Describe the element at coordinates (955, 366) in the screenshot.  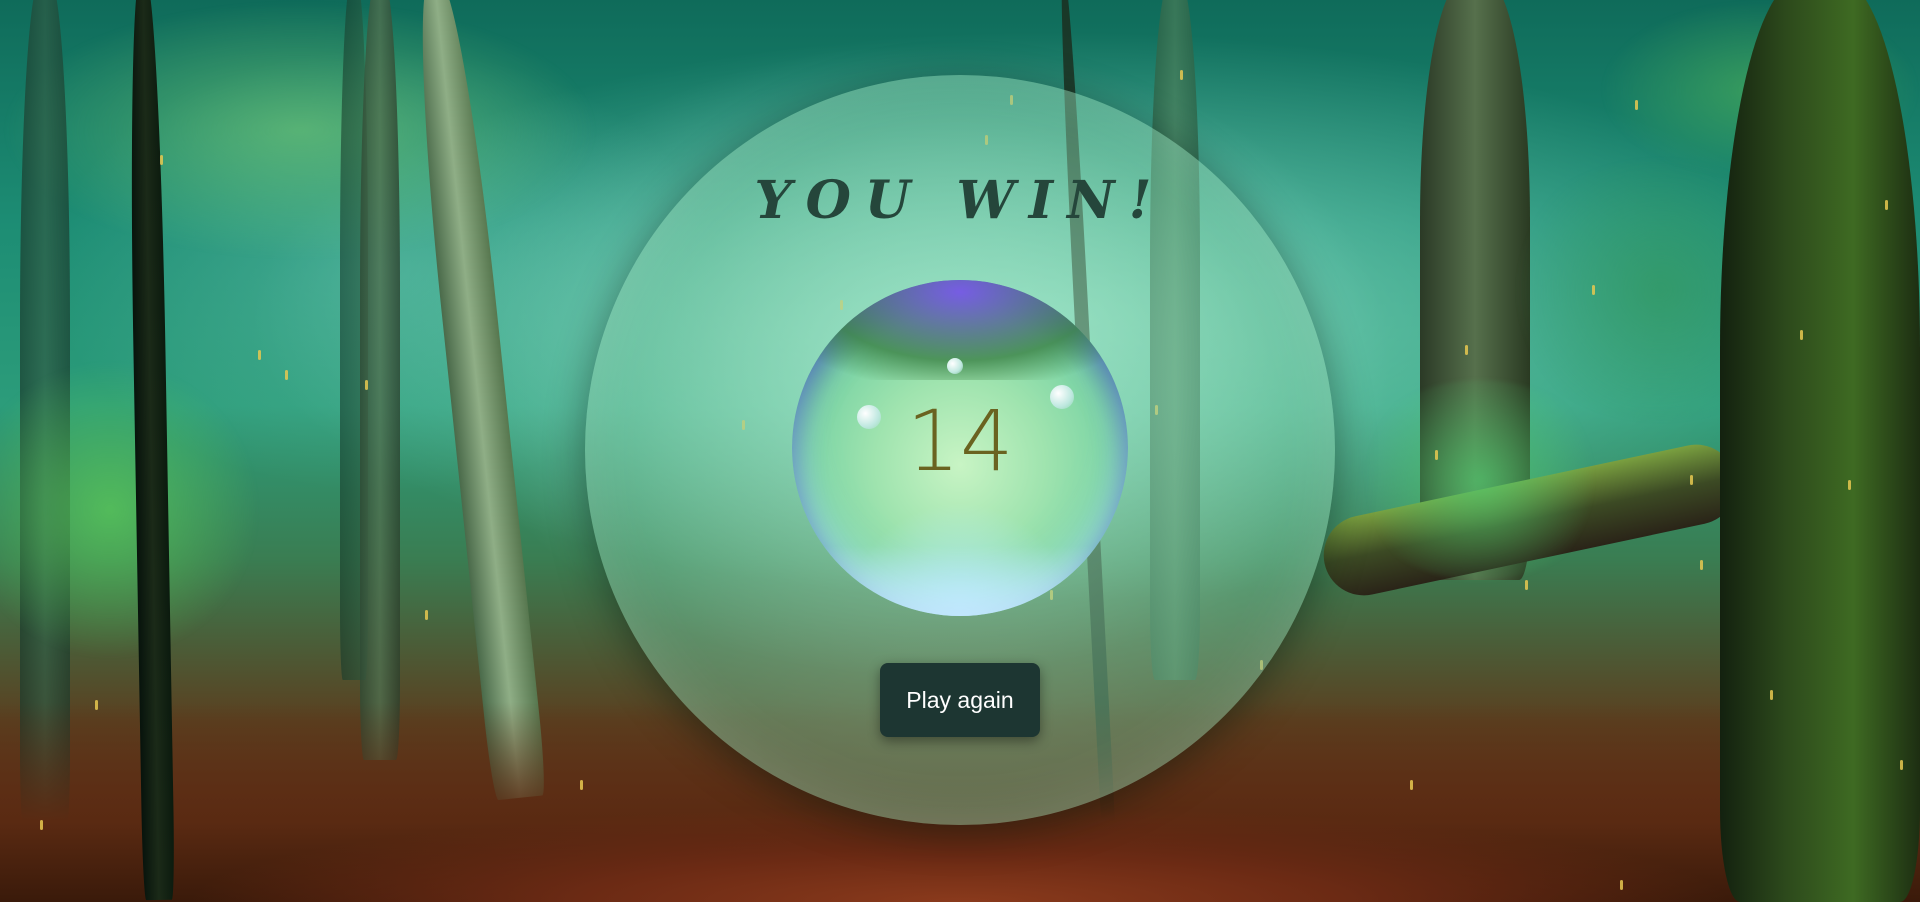
I see `bubble-icon` at that location.